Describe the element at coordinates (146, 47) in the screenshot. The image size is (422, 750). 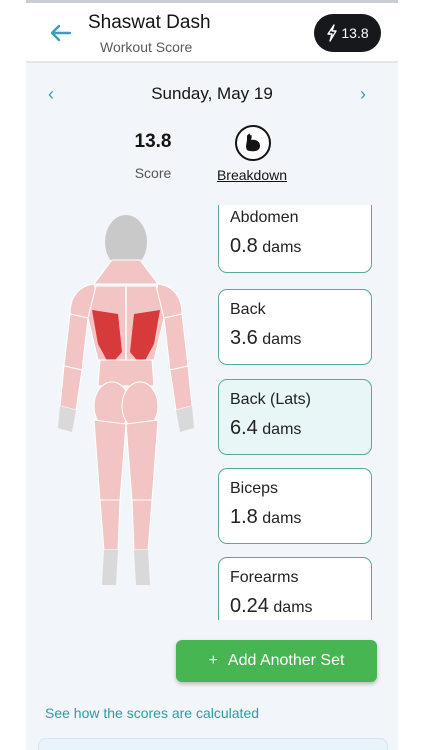
I see `page-subtitle: Workout Score` at that location.